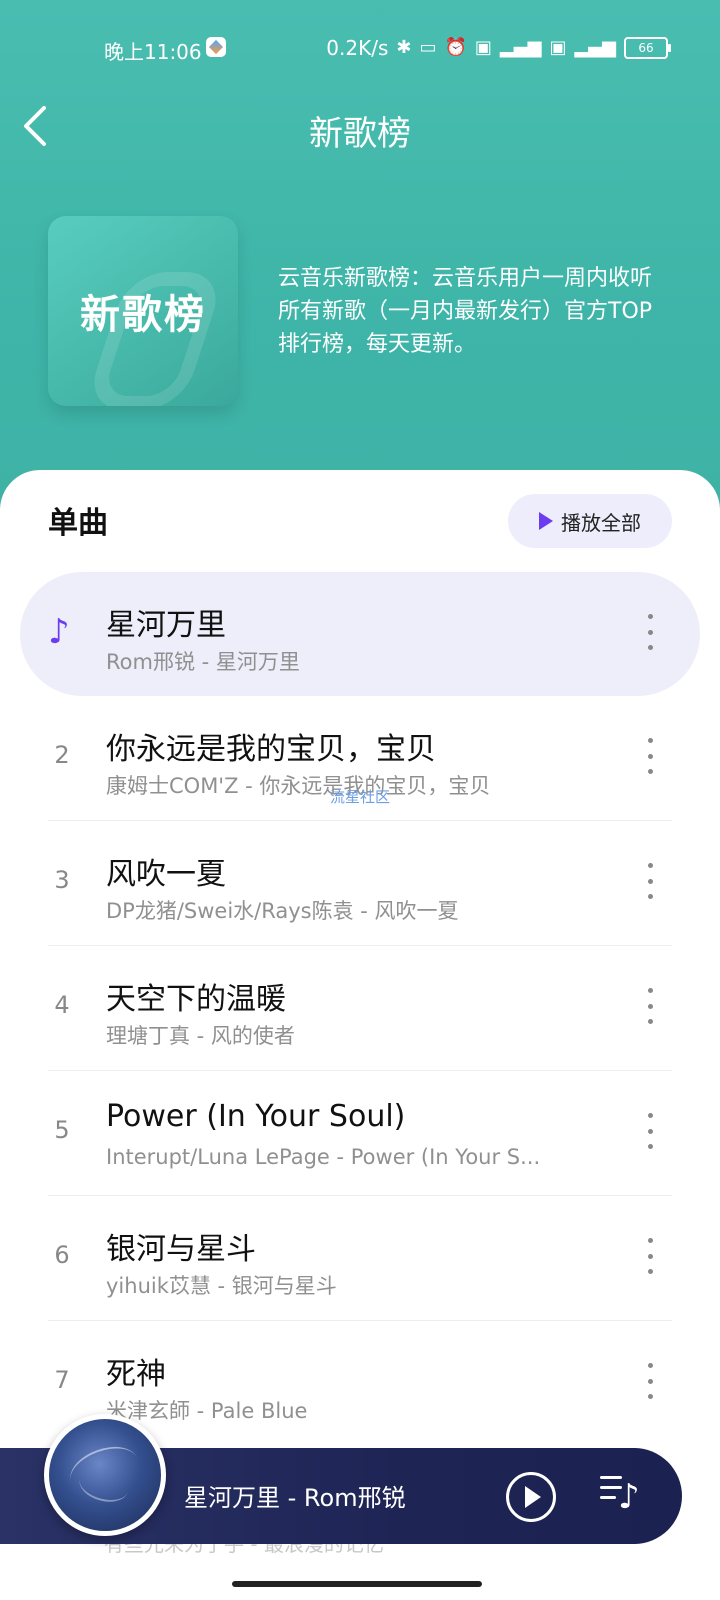  Describe the element at coordinates (166, 625) in the screenshot. I see `song-title: 星河万里` at that location.